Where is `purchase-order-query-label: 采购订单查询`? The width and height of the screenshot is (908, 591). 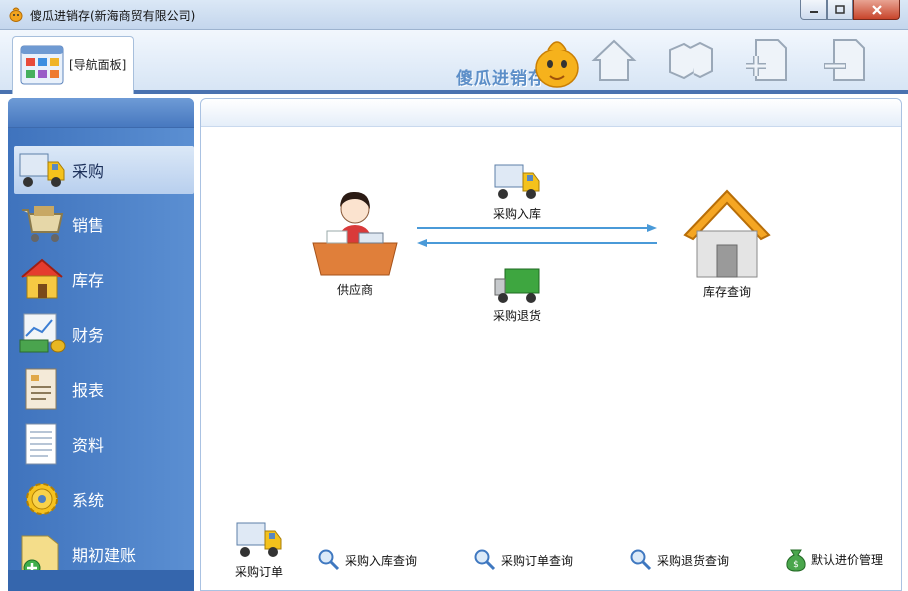
purchase-order-query-label: 采购订单查询 is located at coordinates (537, 560).